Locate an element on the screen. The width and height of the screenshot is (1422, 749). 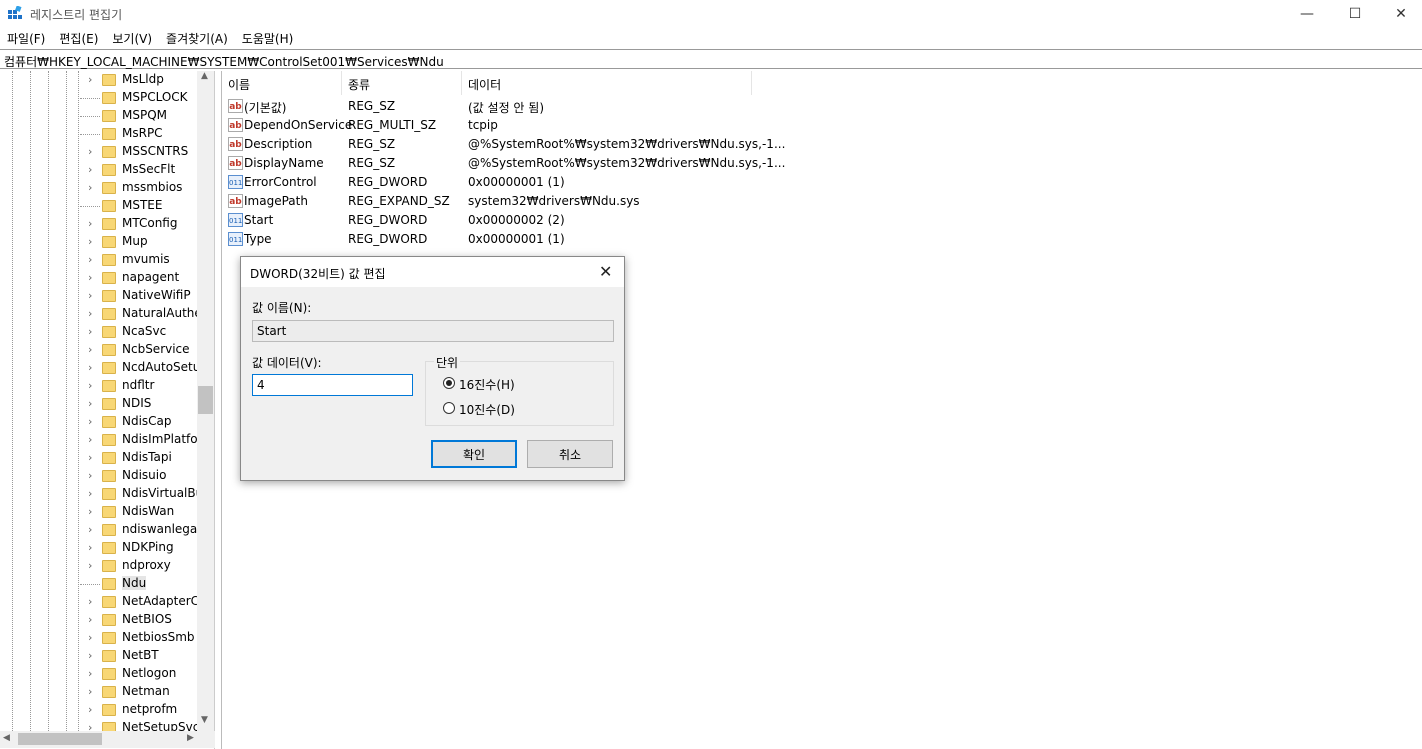
tree-item: › NetBIOS is located at coordinates (98, 620).